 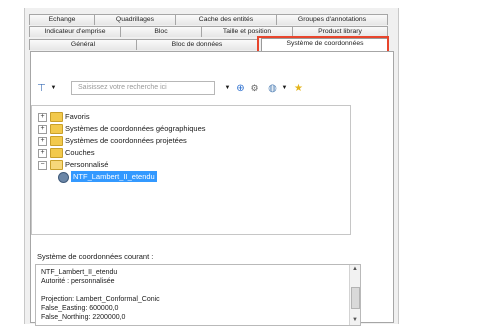 What do you see at coordinates (75, 31) in the screenshot?
I see `tab-indicateur-emprise: Indicateur d'emprise` at bounding box center [75, 31].